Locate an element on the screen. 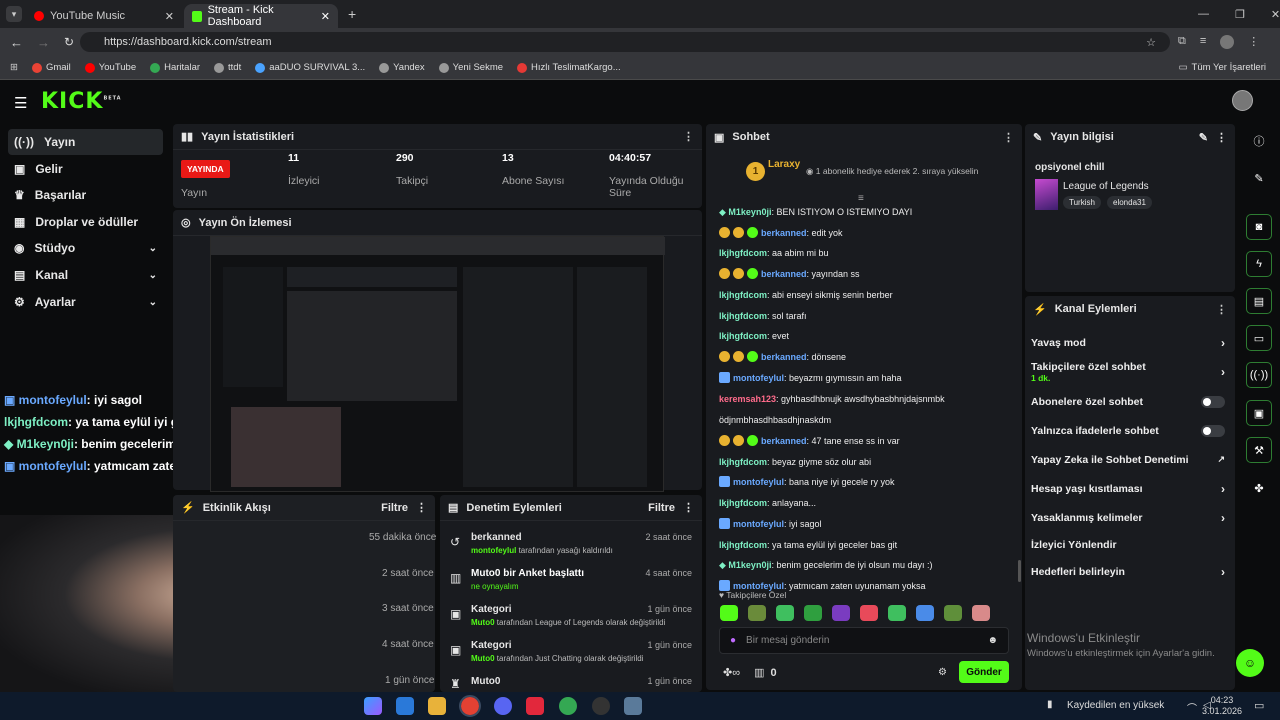 The height and width of the screenshot is (720, 1280). taskbar-status-text: Kaydedilen en yüksek is located at coordinates (1115, 705).